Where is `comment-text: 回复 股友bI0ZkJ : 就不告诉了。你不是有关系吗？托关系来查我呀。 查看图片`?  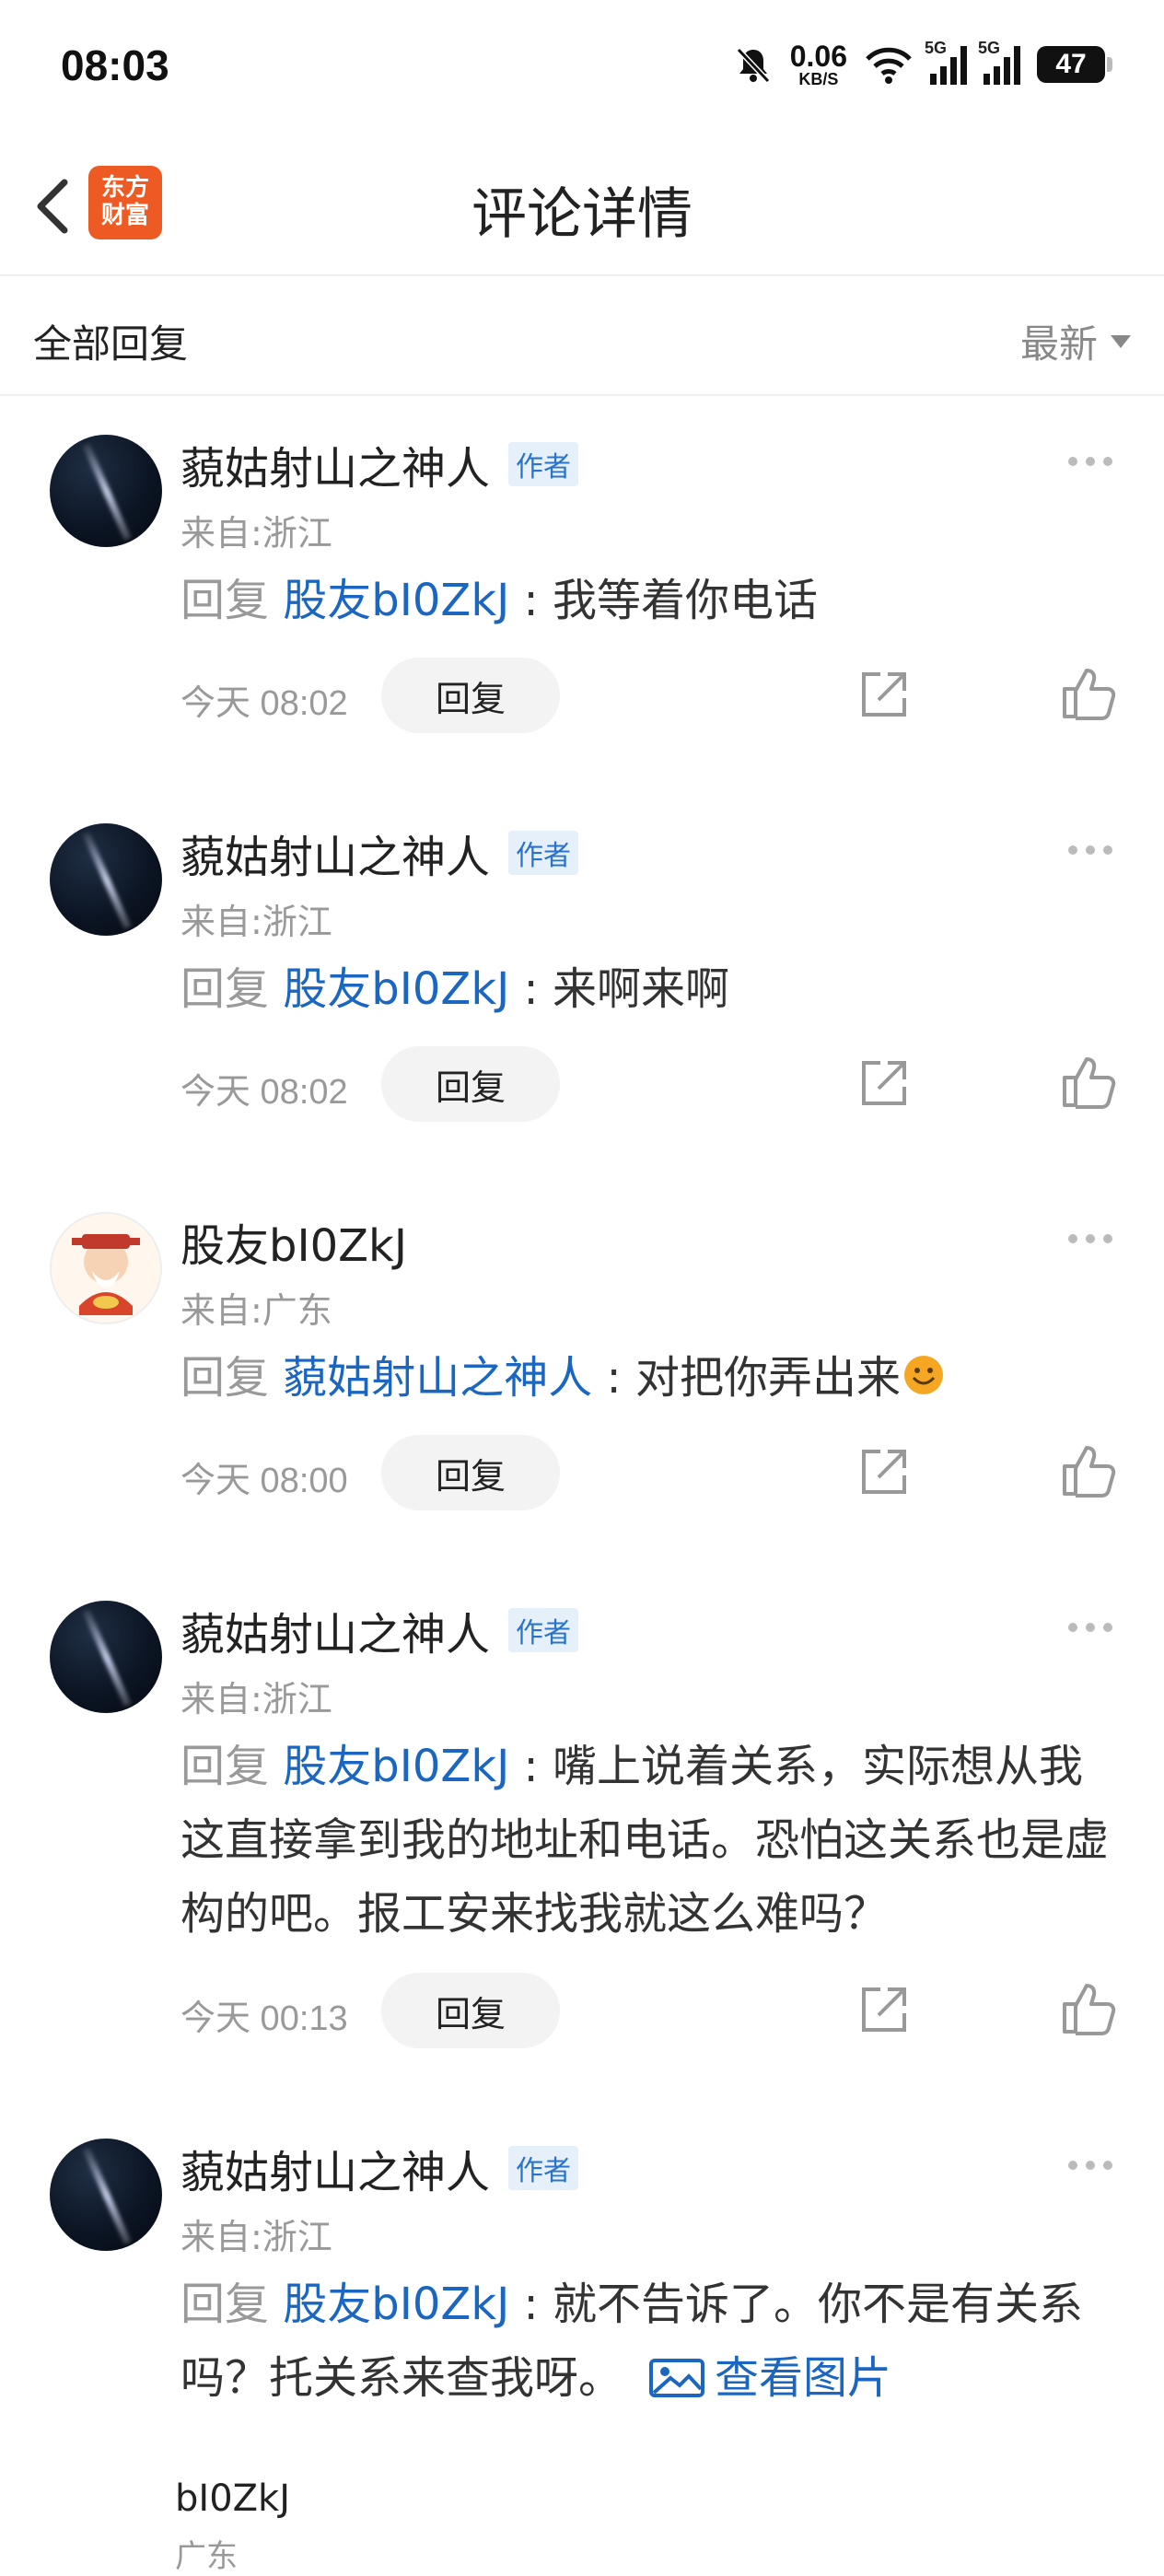
comment-text: 回复 股友bI0ZkJ : 就不告诉了。你不是有关系吗？托关系来查我呀。 查看图片 is located at coordinates (631, 2341).